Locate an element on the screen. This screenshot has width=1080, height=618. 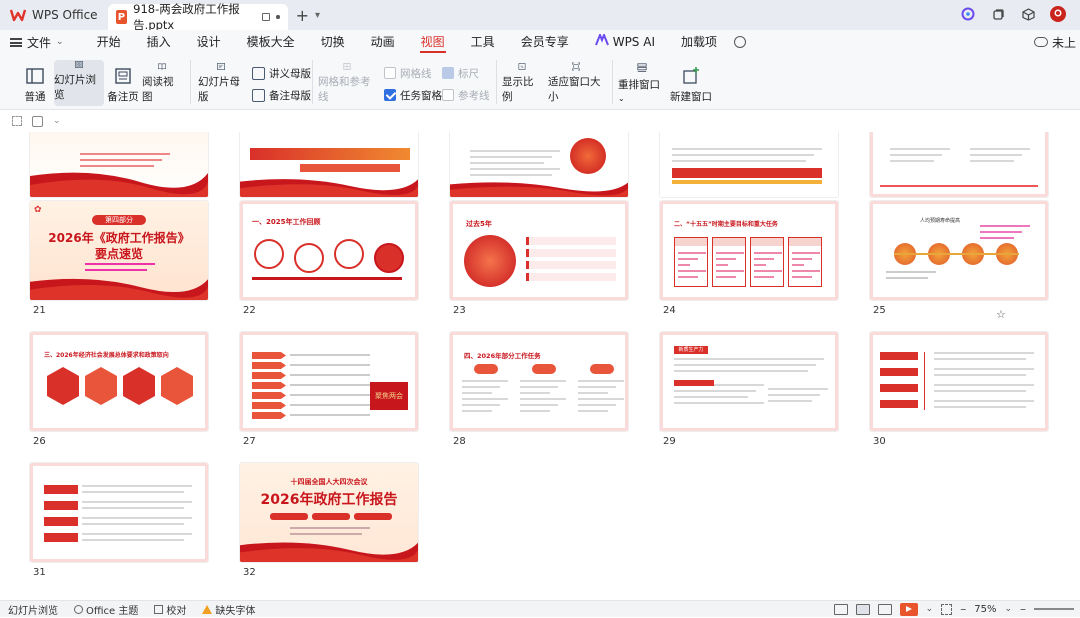
menu-item: 切换 is located at coordinates (333, 42).